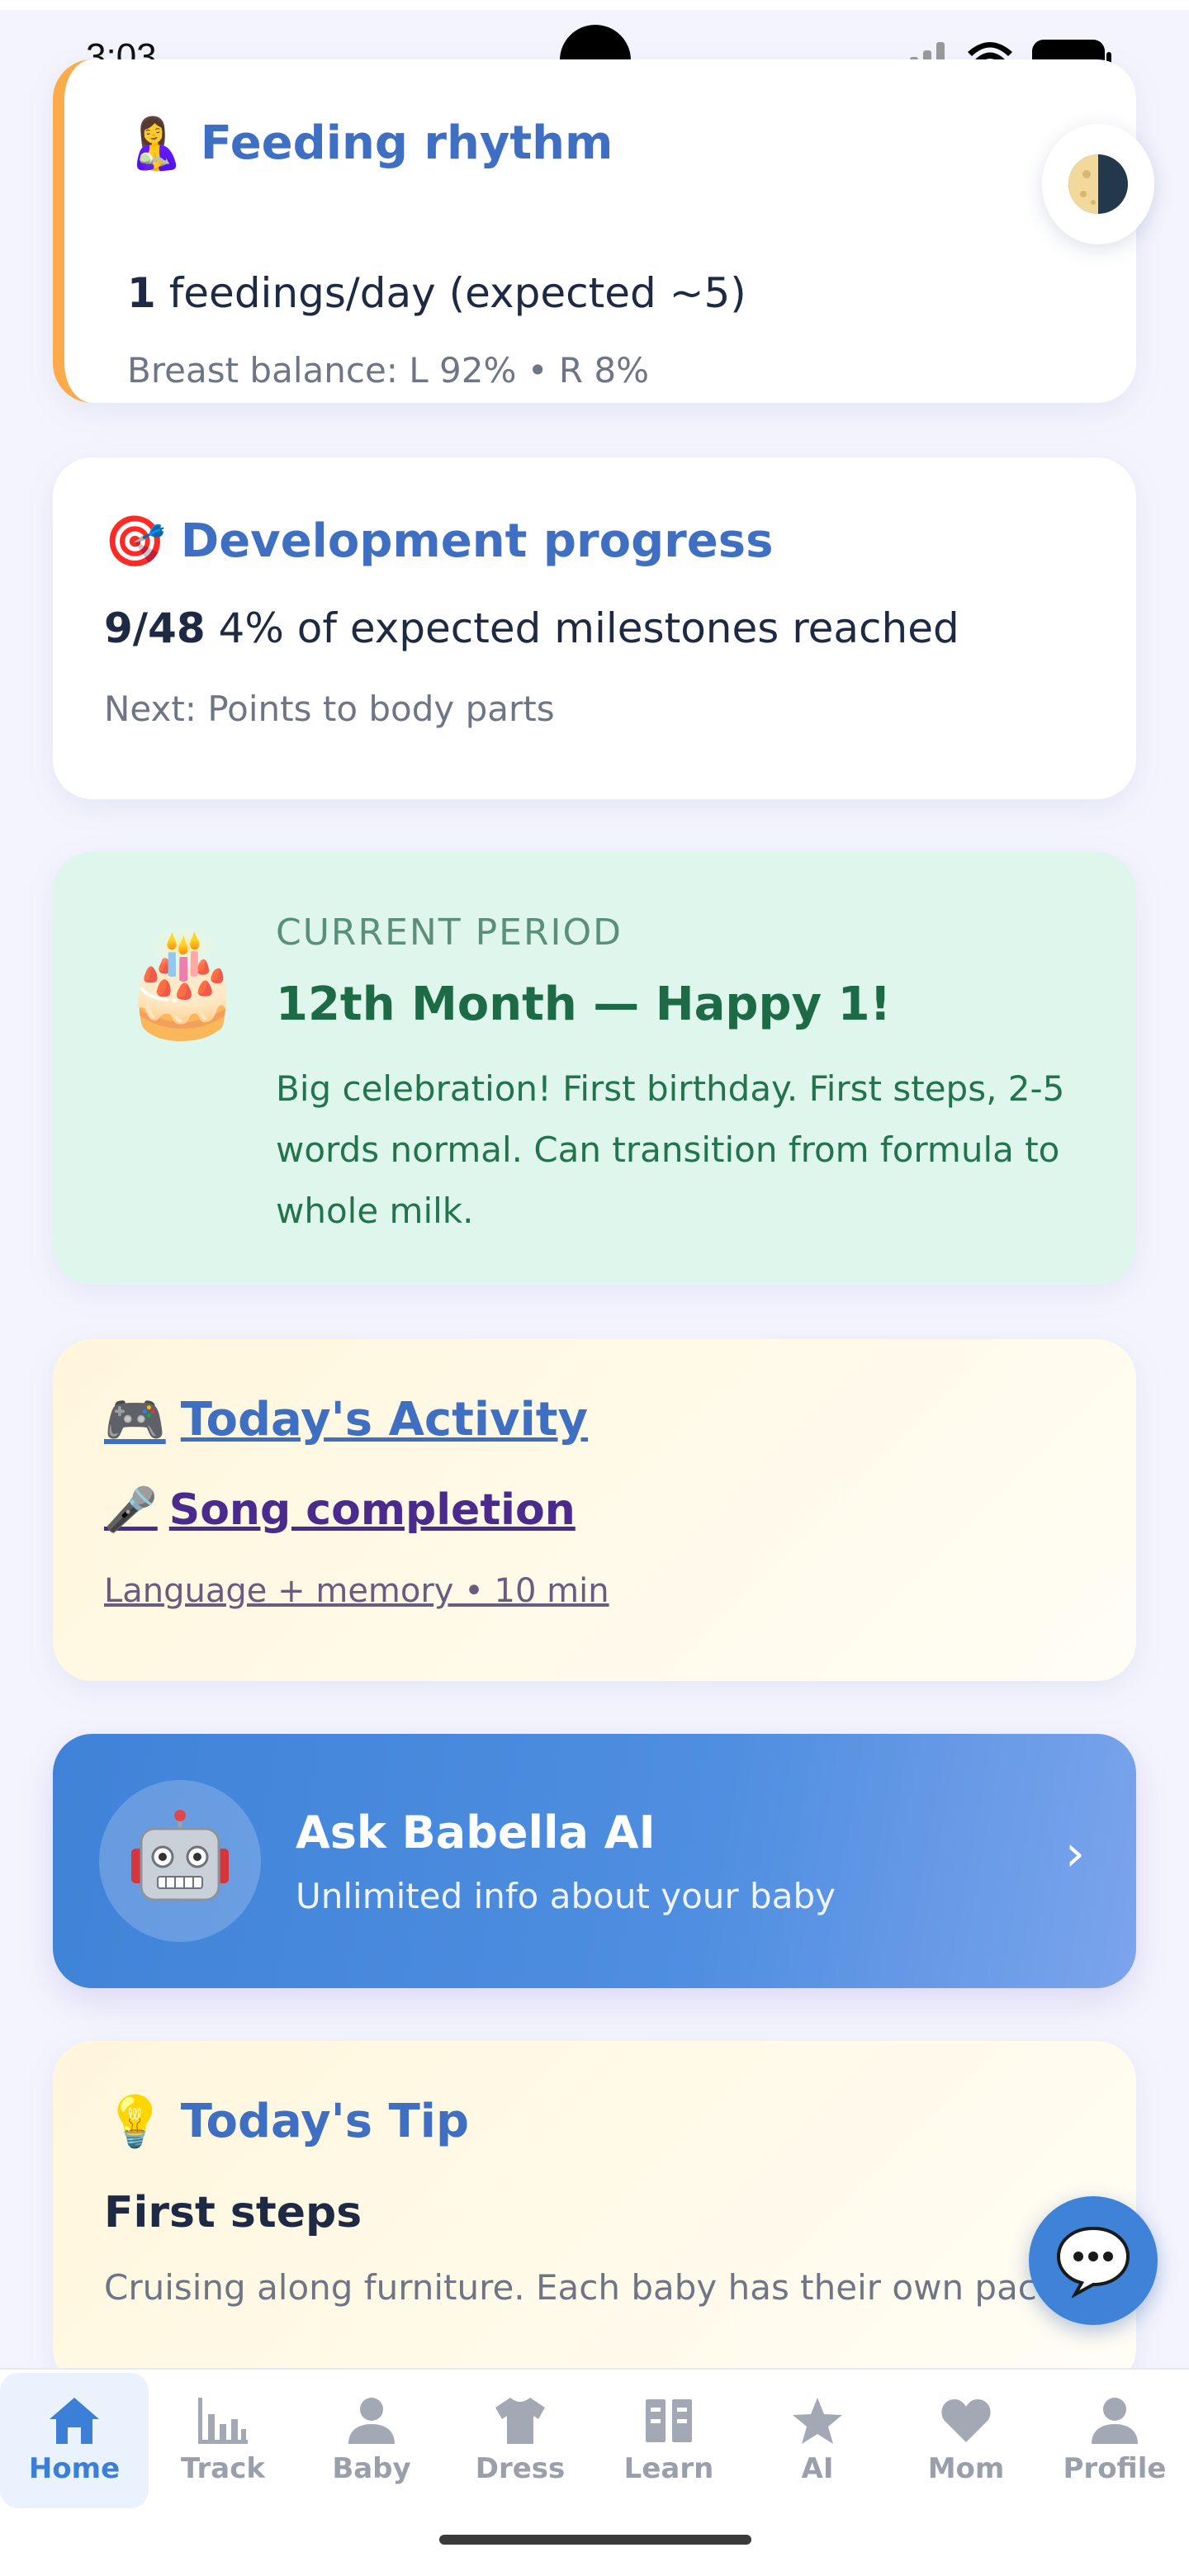 This screenshot has width=1189, height=2576. What do you see at coordinates (450, 293) in the screenshot?
I see `feeding-count-suffix: feedings/day (expected ~5)` at bounding box center [450, 293].